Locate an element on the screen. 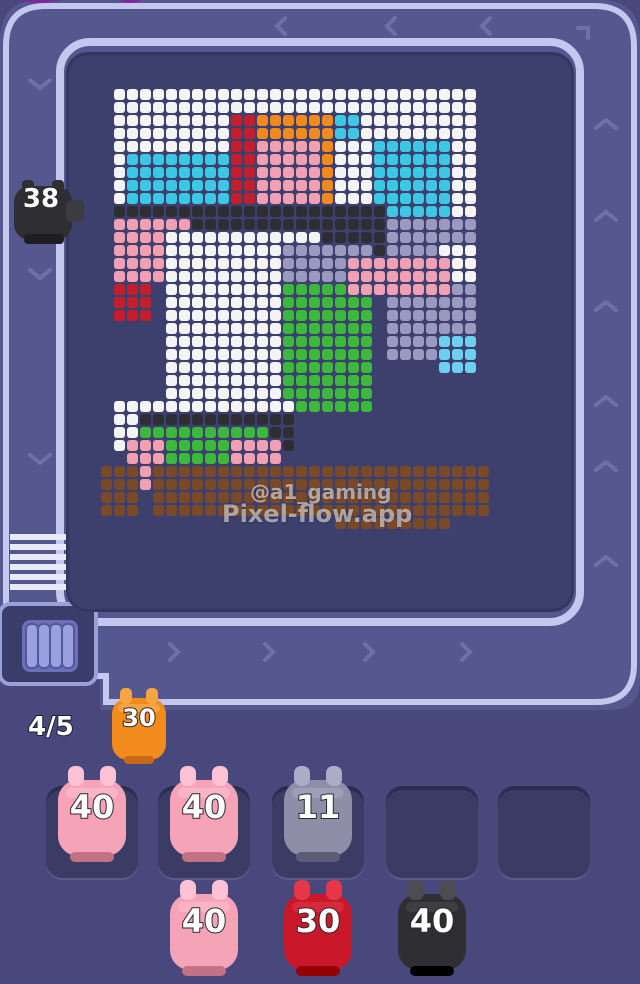 This screenshot has width=640, height=984. slot-pig-1: 40 is located at coordinates (92, 814).